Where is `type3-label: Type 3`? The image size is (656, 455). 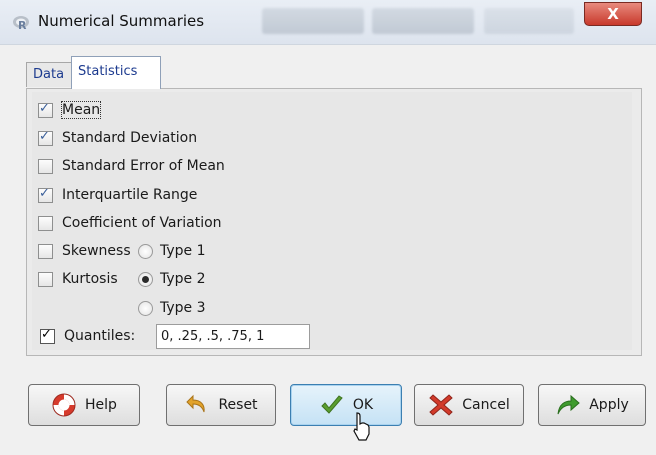 type3-label: Type 3 is located at coordinates (183, 308).